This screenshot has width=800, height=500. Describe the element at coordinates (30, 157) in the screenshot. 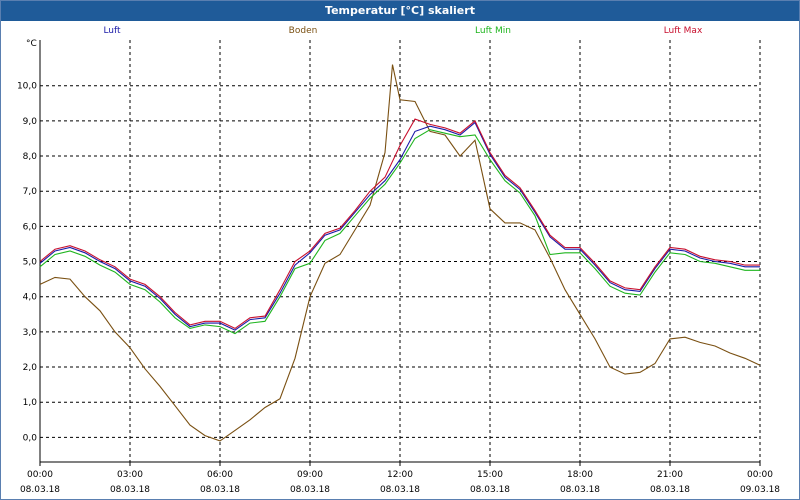

I see `y-tick-label: 8,0` at that location.